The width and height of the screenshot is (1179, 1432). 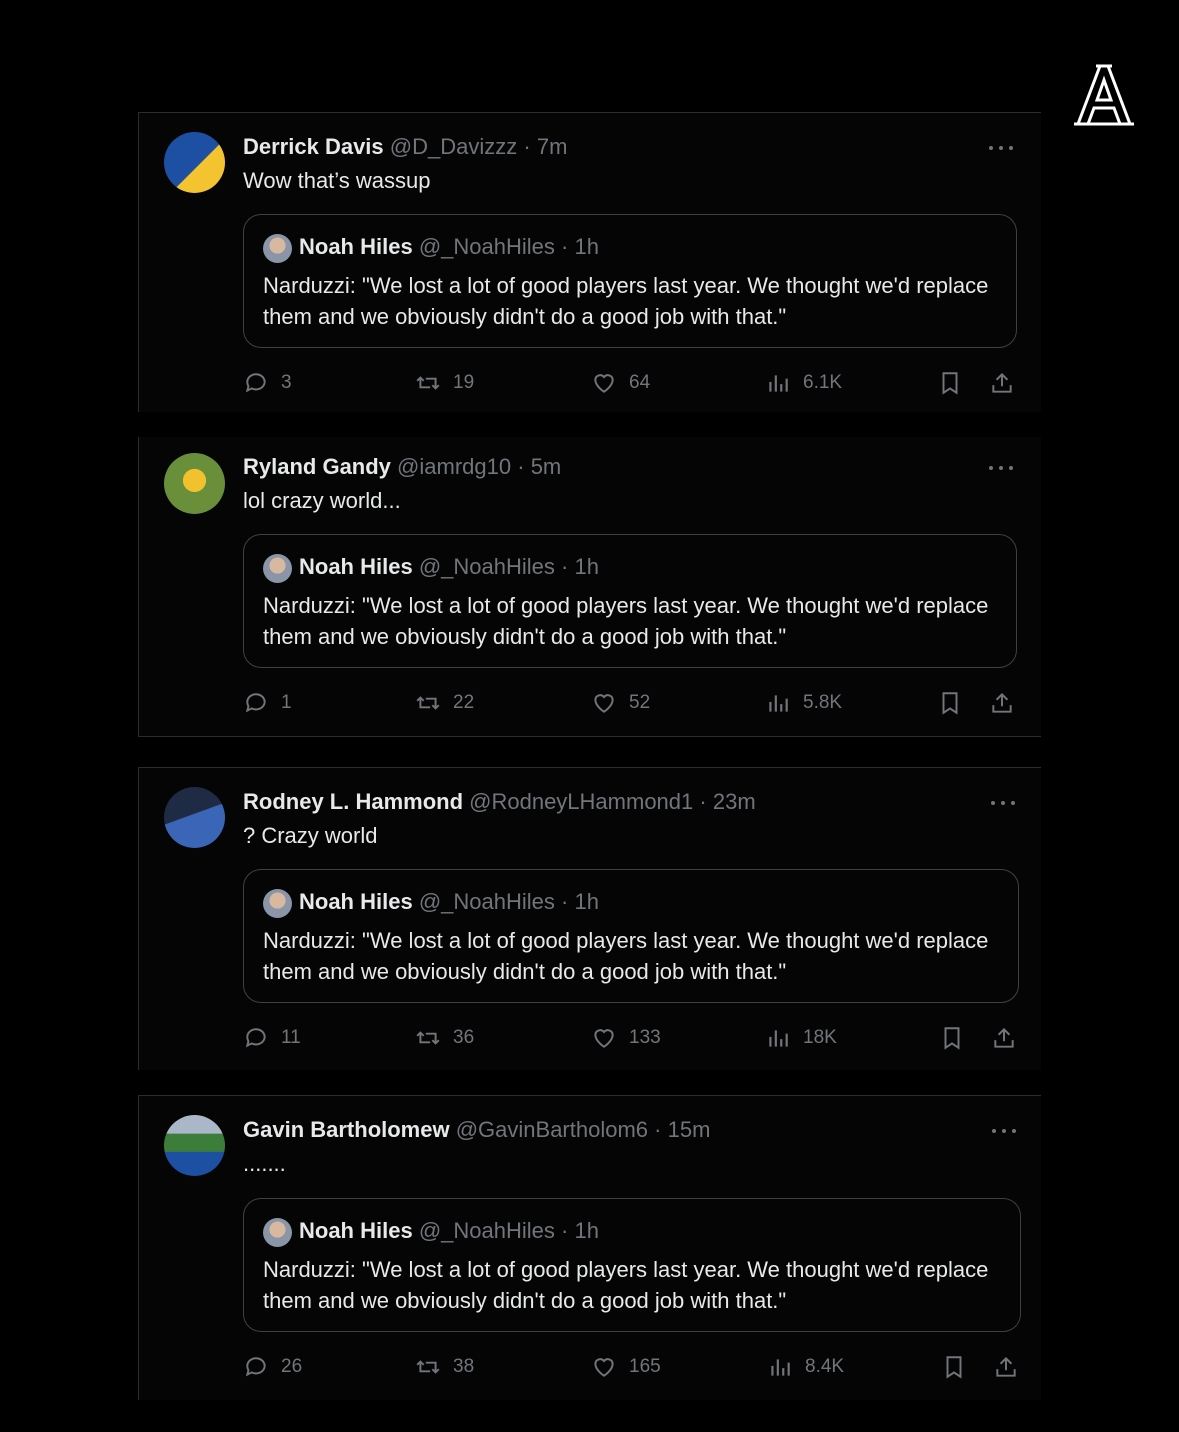 I want to click on timestamp: 5m, so click(x=546, y=466).